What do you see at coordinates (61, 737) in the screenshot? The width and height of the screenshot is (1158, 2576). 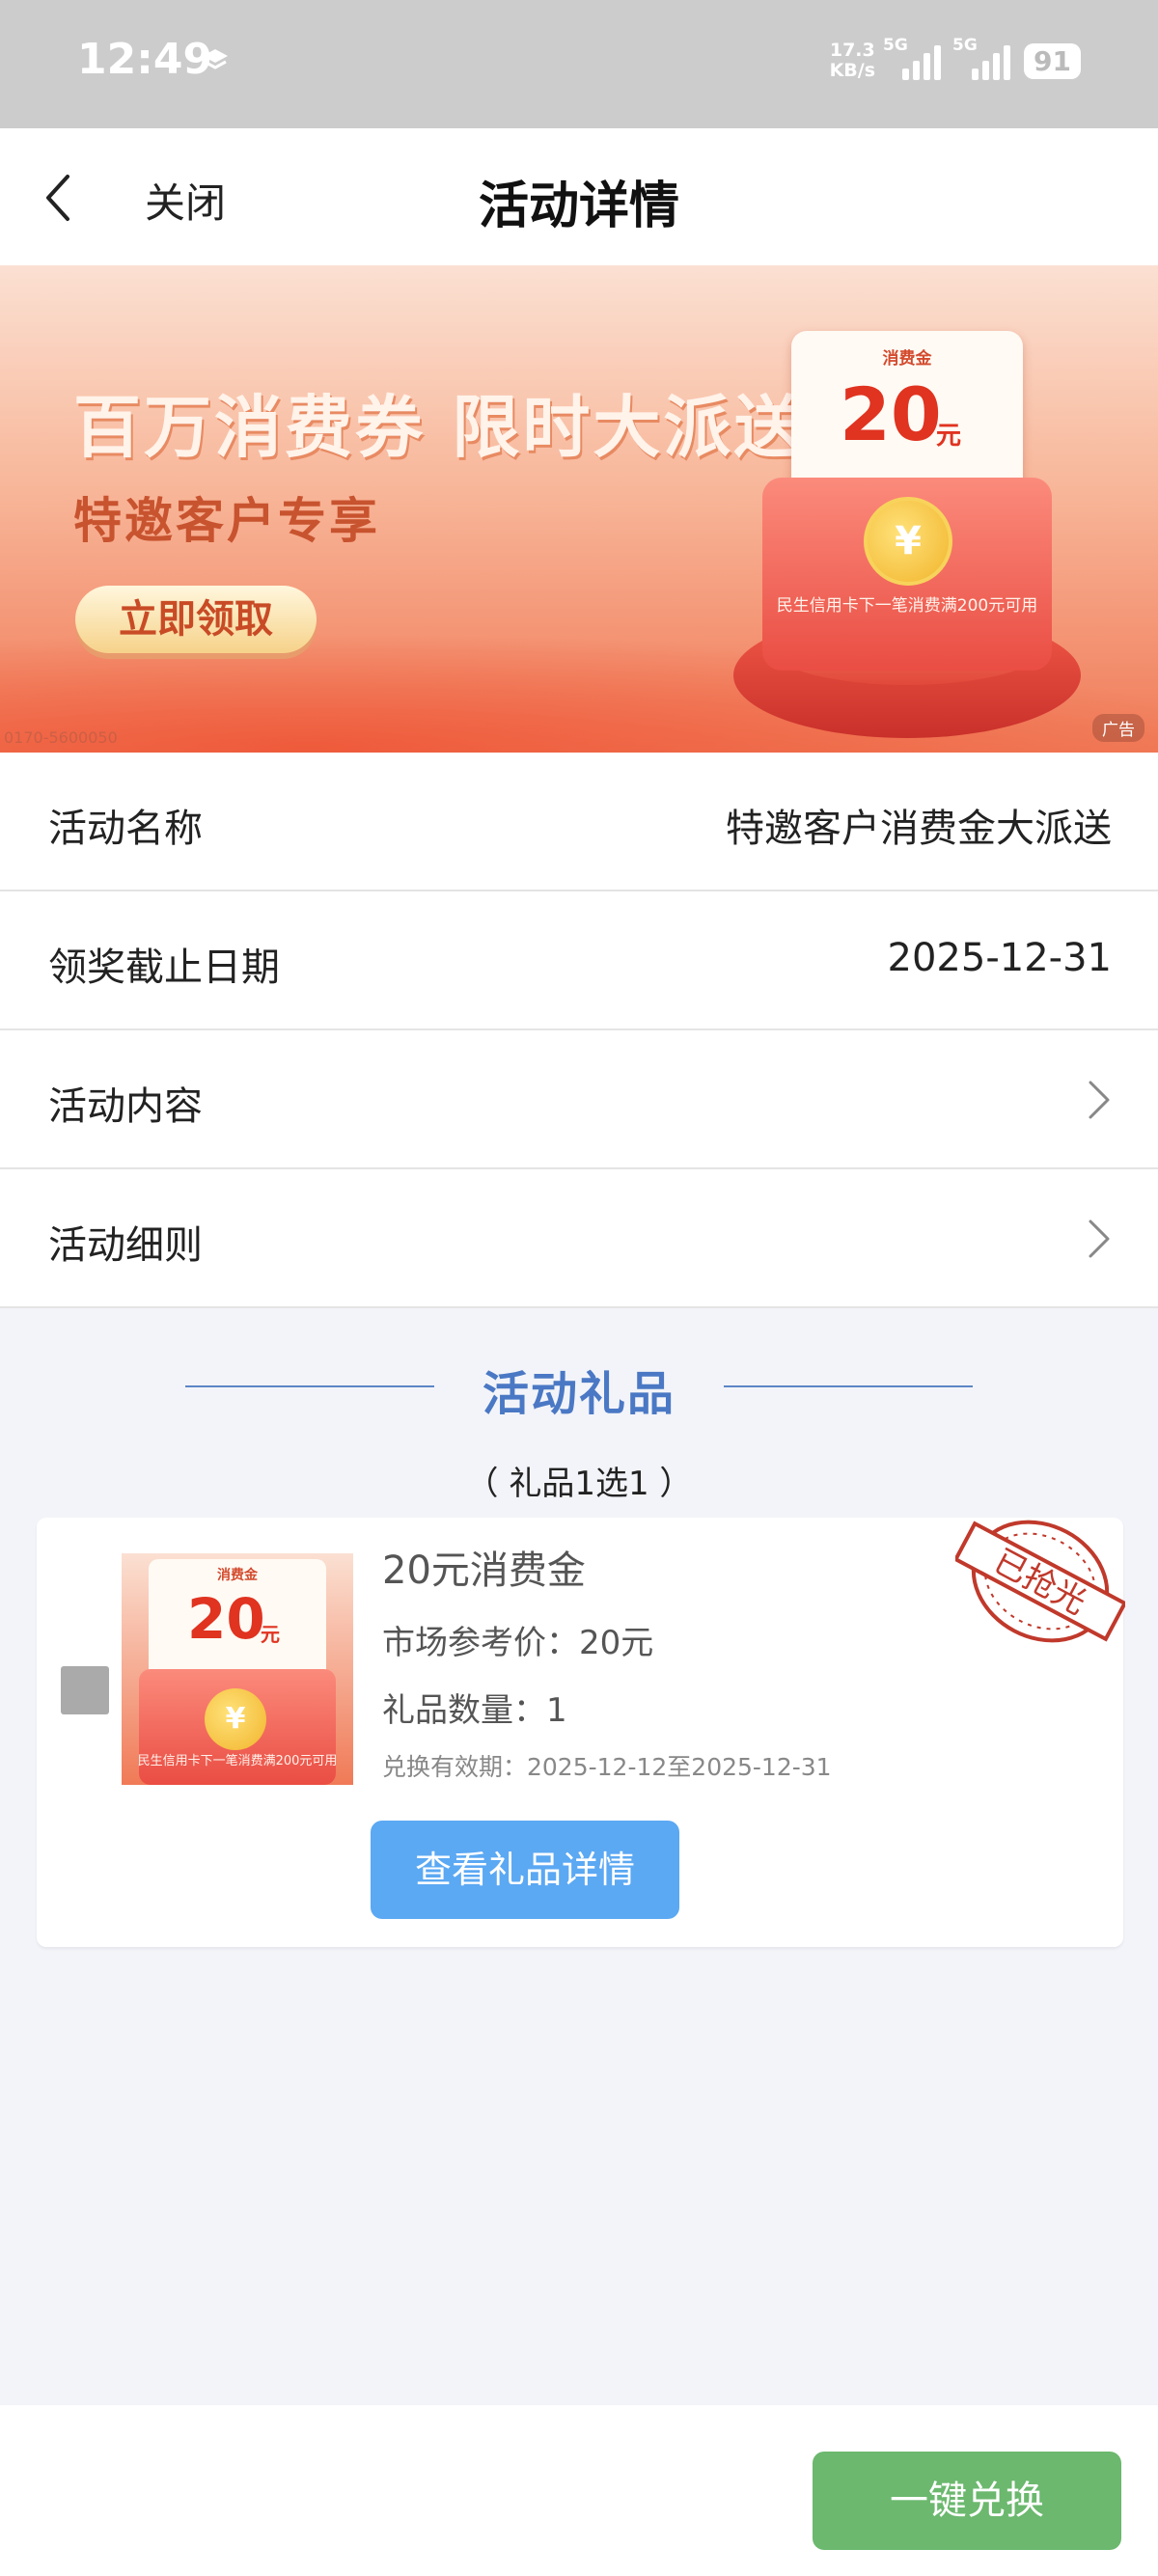 I see `banner-code: 0170-5600050` at bounding box center [61, 737].